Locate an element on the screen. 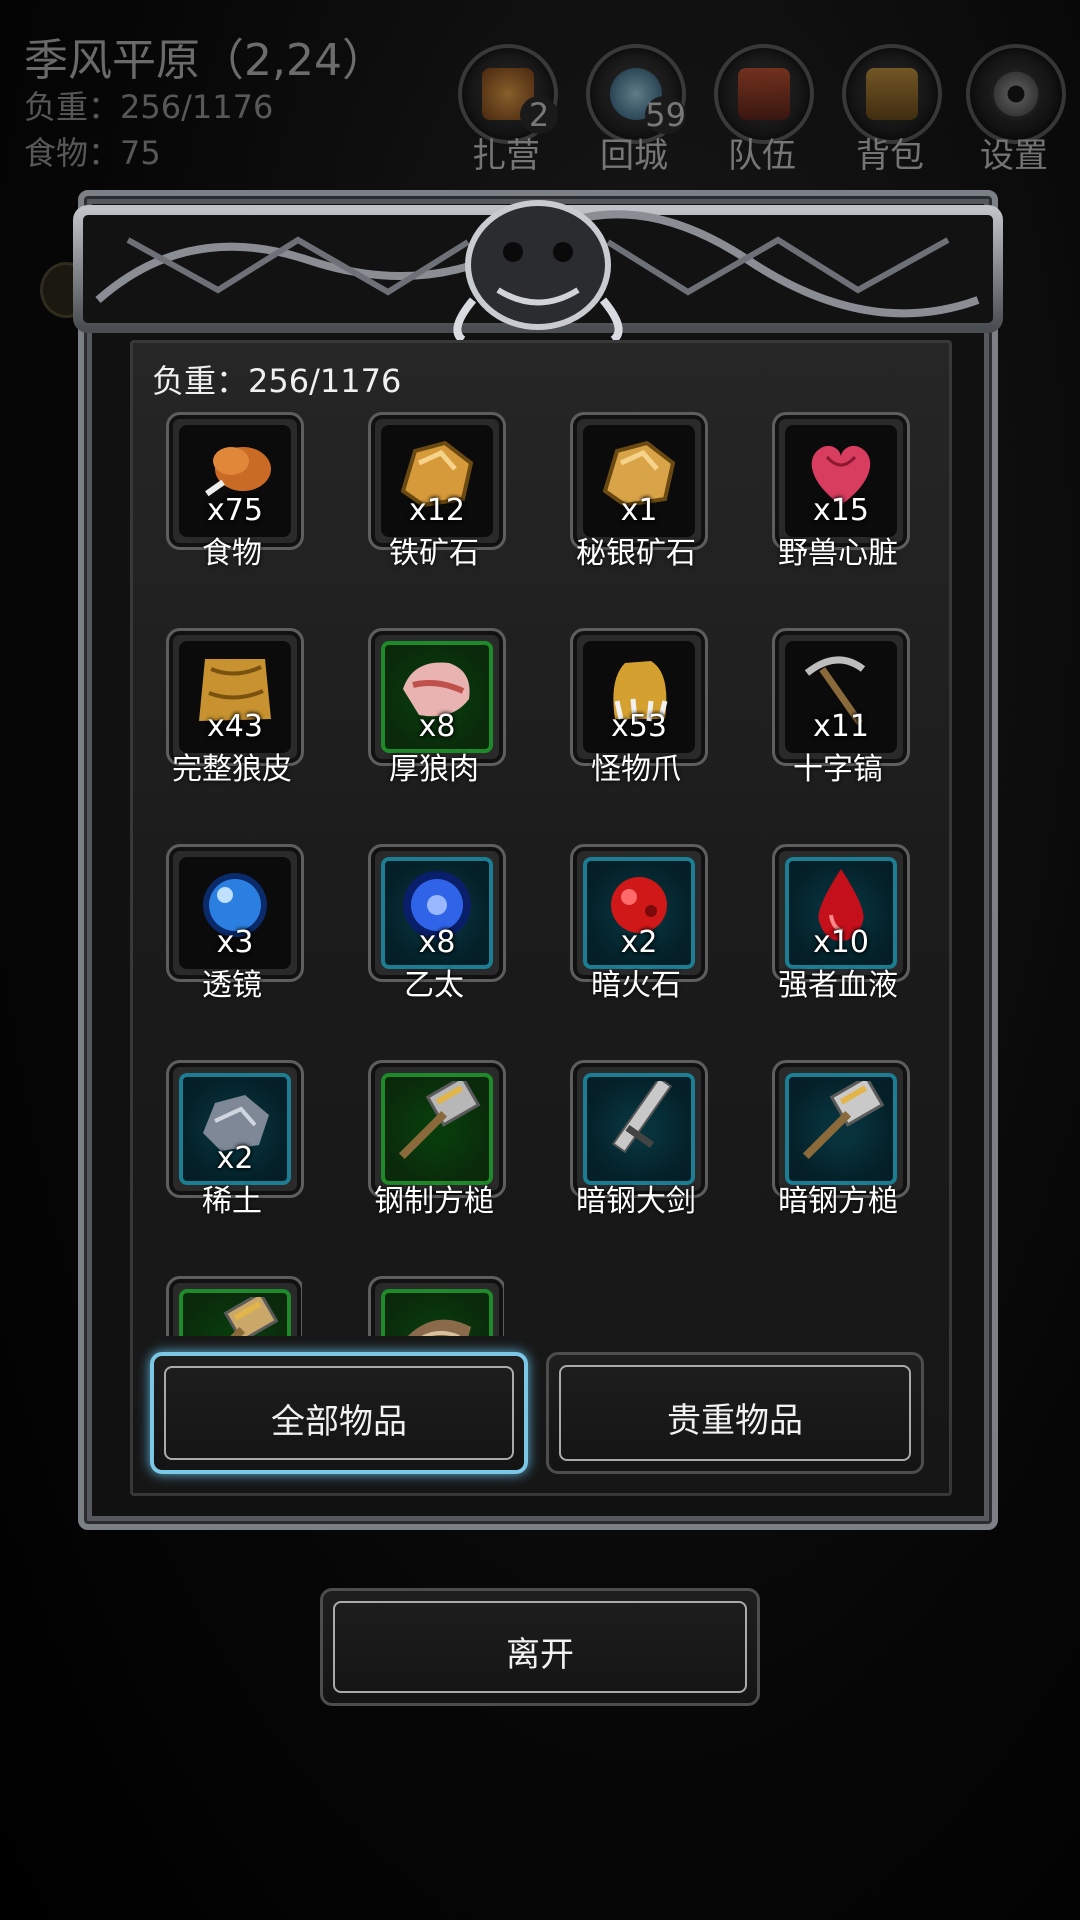 The image size is (1080, 1920). tab-all-items-label: 全部物品 is located at coordinates (339, 1422).